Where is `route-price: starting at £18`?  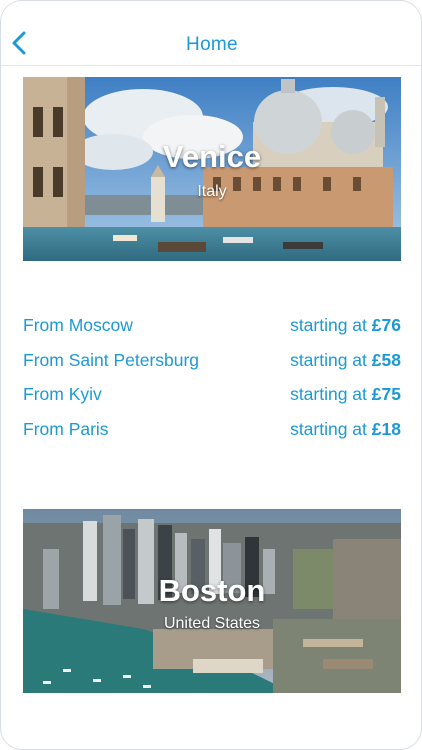 route-price: starting at £18 is located at coordinates (345, 429).